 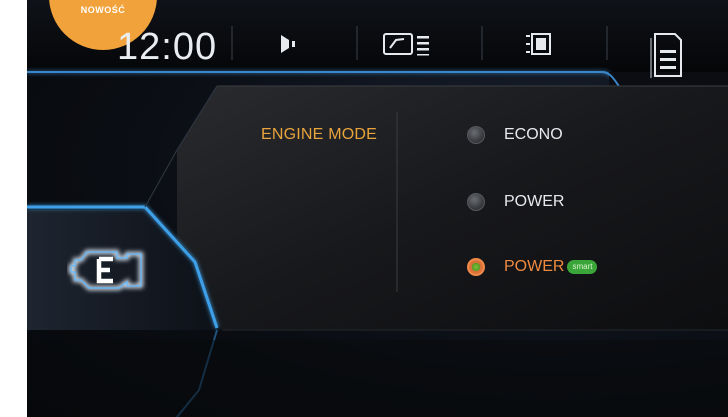 I want to click on option-power-smart: POWER smart, so click(x=532, y=267).